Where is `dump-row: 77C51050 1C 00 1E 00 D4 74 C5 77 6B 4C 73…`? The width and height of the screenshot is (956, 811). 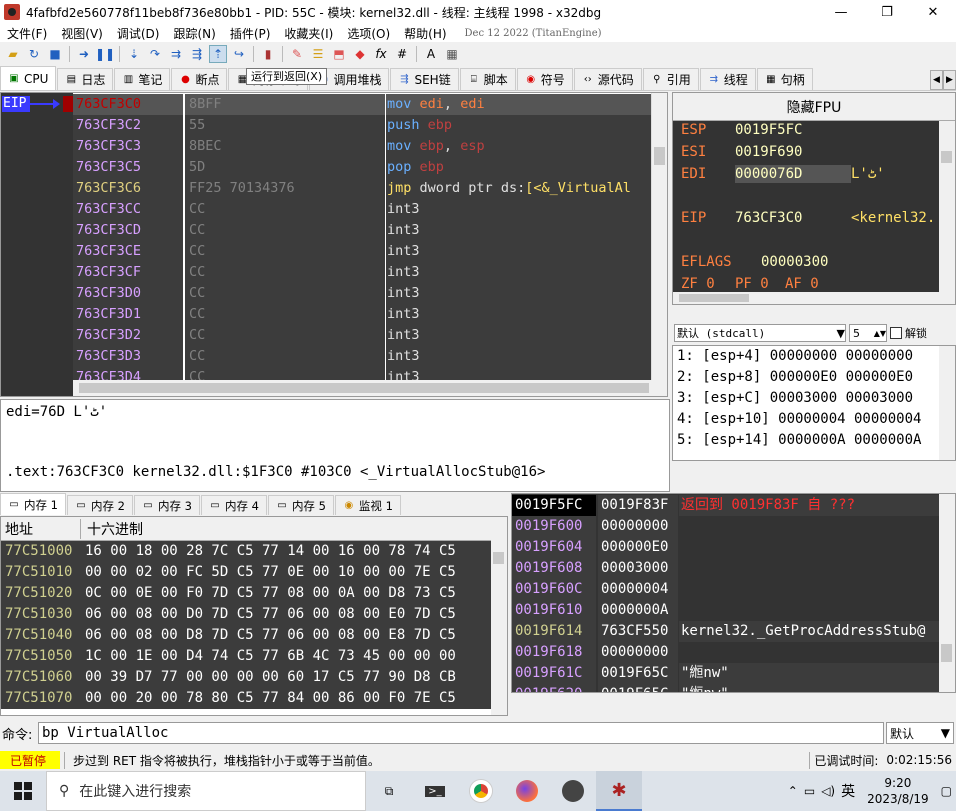
dump-row: 77C51050 1C 00 1E 00 D4 74 C5 77 6B 4C 73… is located at coordinates (254, 656).